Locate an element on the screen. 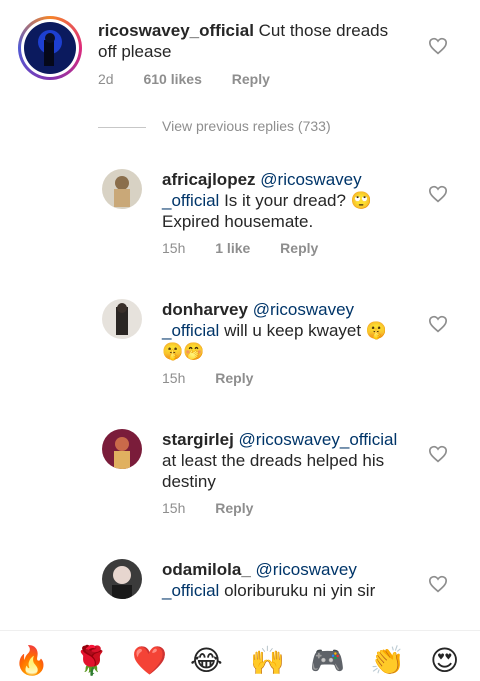 This screenshot has width=480, height=681. reply-mention: @ricoswavey_official is located at coordinates (318, 439).